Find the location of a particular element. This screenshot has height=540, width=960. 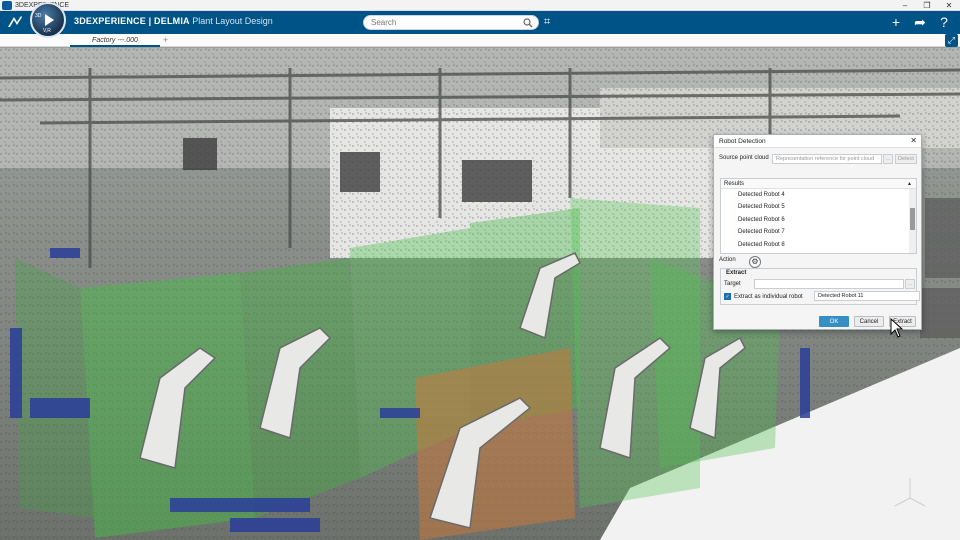

add-tab-button: + is located at coordinates (165, 40).